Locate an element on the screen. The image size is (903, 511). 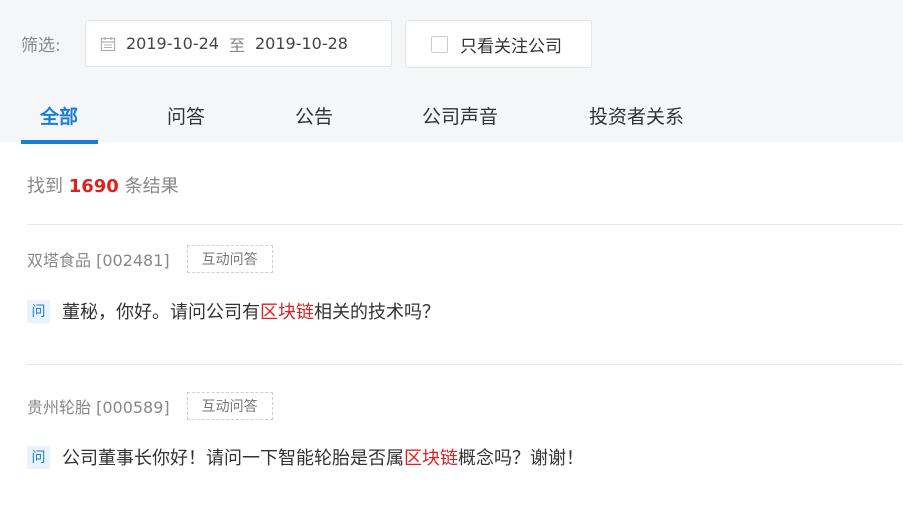
tab-announcements: 公告 is located at coordinates (314, 115).